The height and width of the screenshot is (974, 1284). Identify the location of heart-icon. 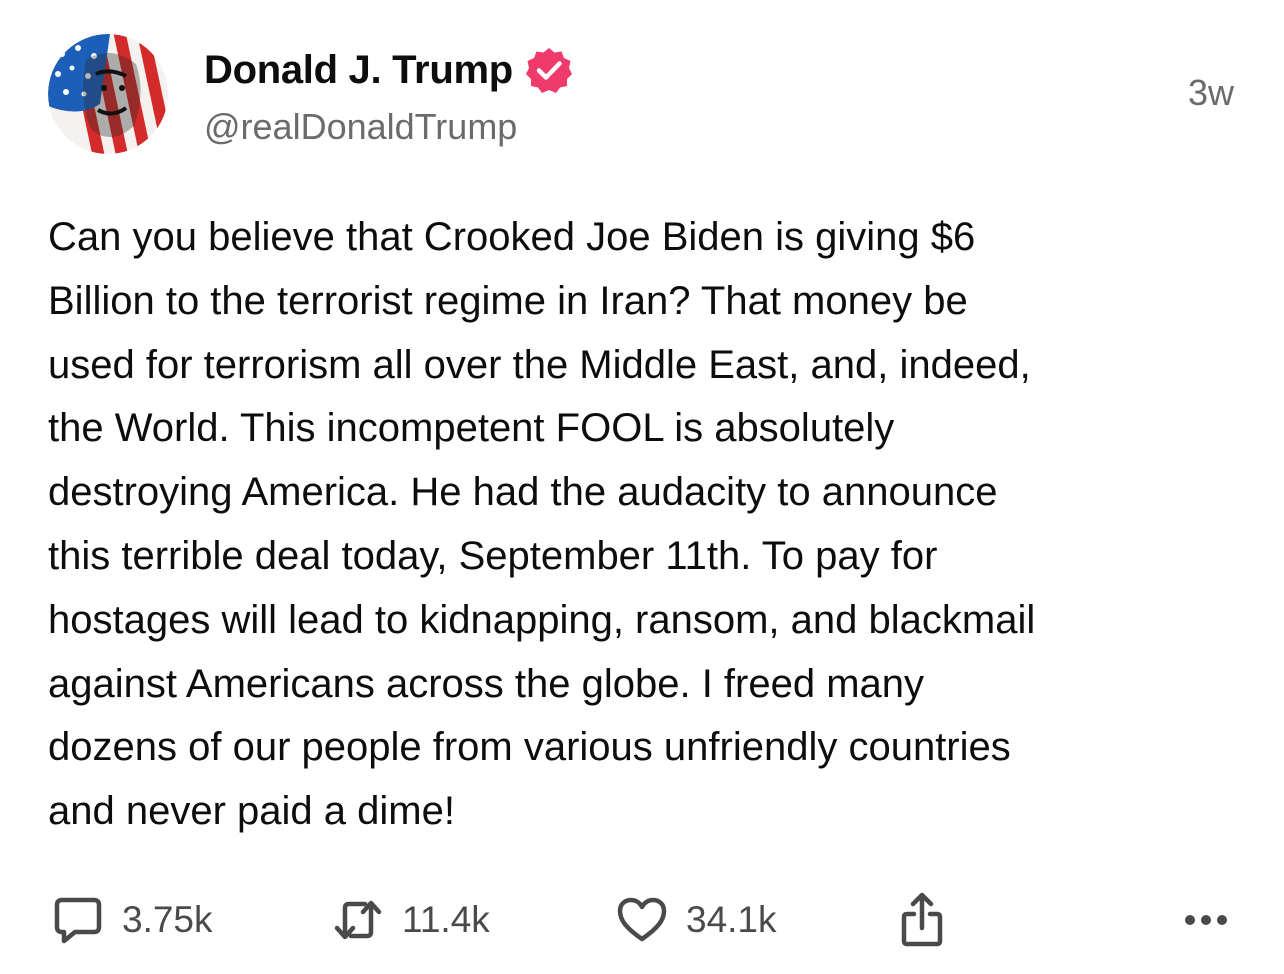
(642, 919).